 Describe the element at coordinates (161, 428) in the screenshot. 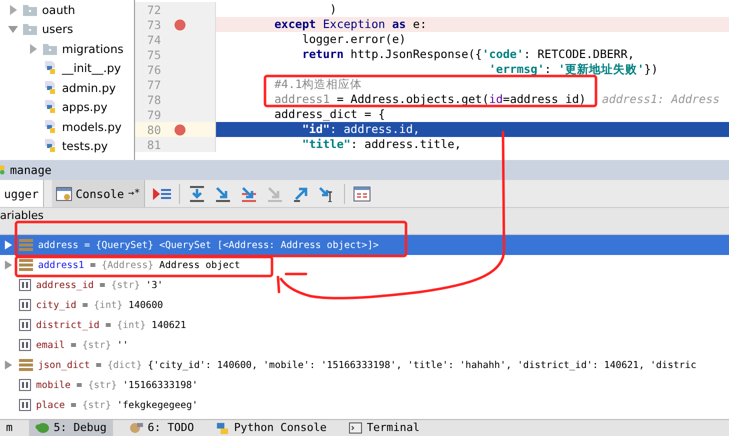

I see `tool-window-tab: 6: TODO` at that location.